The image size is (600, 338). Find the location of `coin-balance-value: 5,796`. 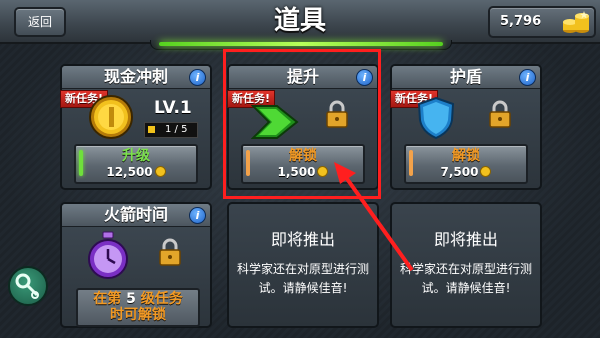

coin-balance-value: 5,796 is located at coordinates (521, 21).